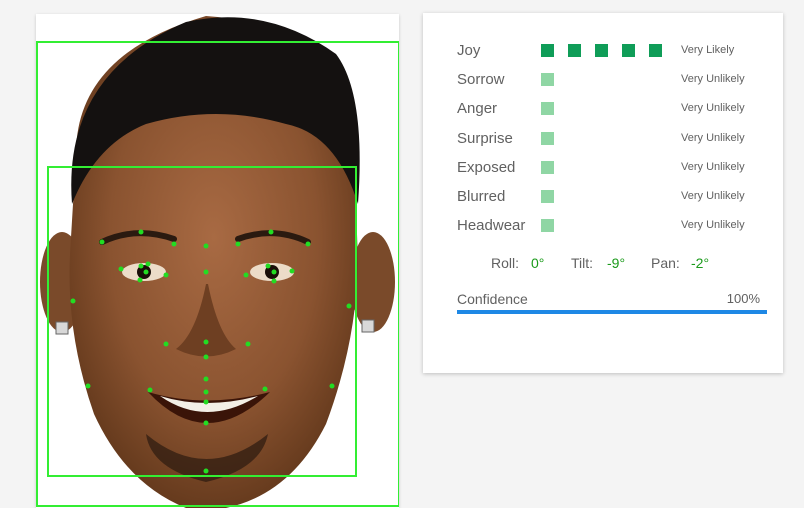 The width and height of the screenshot is (804, 508). I want to click on likelihood-row-headwear: Headwear Very Unlikely, so click(612, 226).